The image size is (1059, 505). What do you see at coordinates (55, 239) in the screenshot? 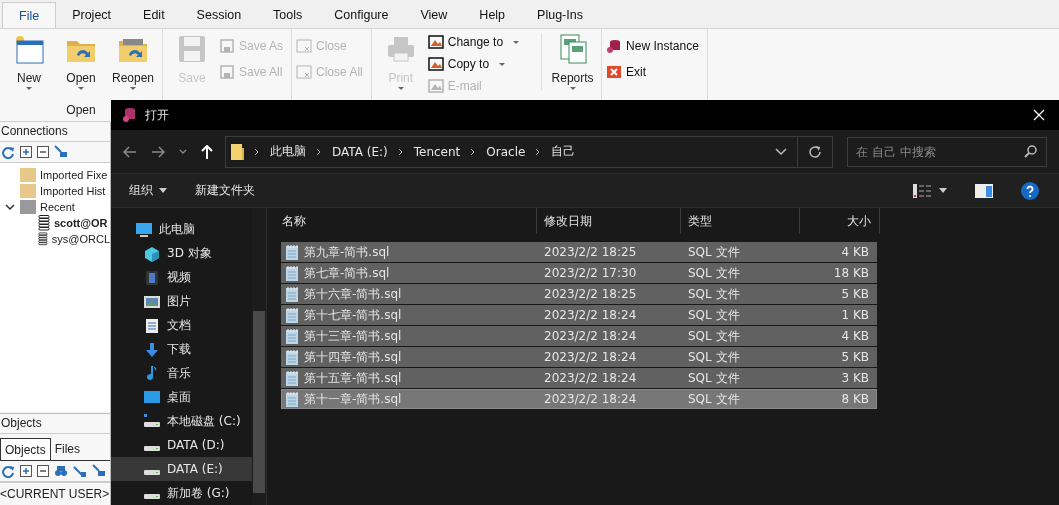
I see `tree-item: sys@ORCL` at bounding box center [55, 239].